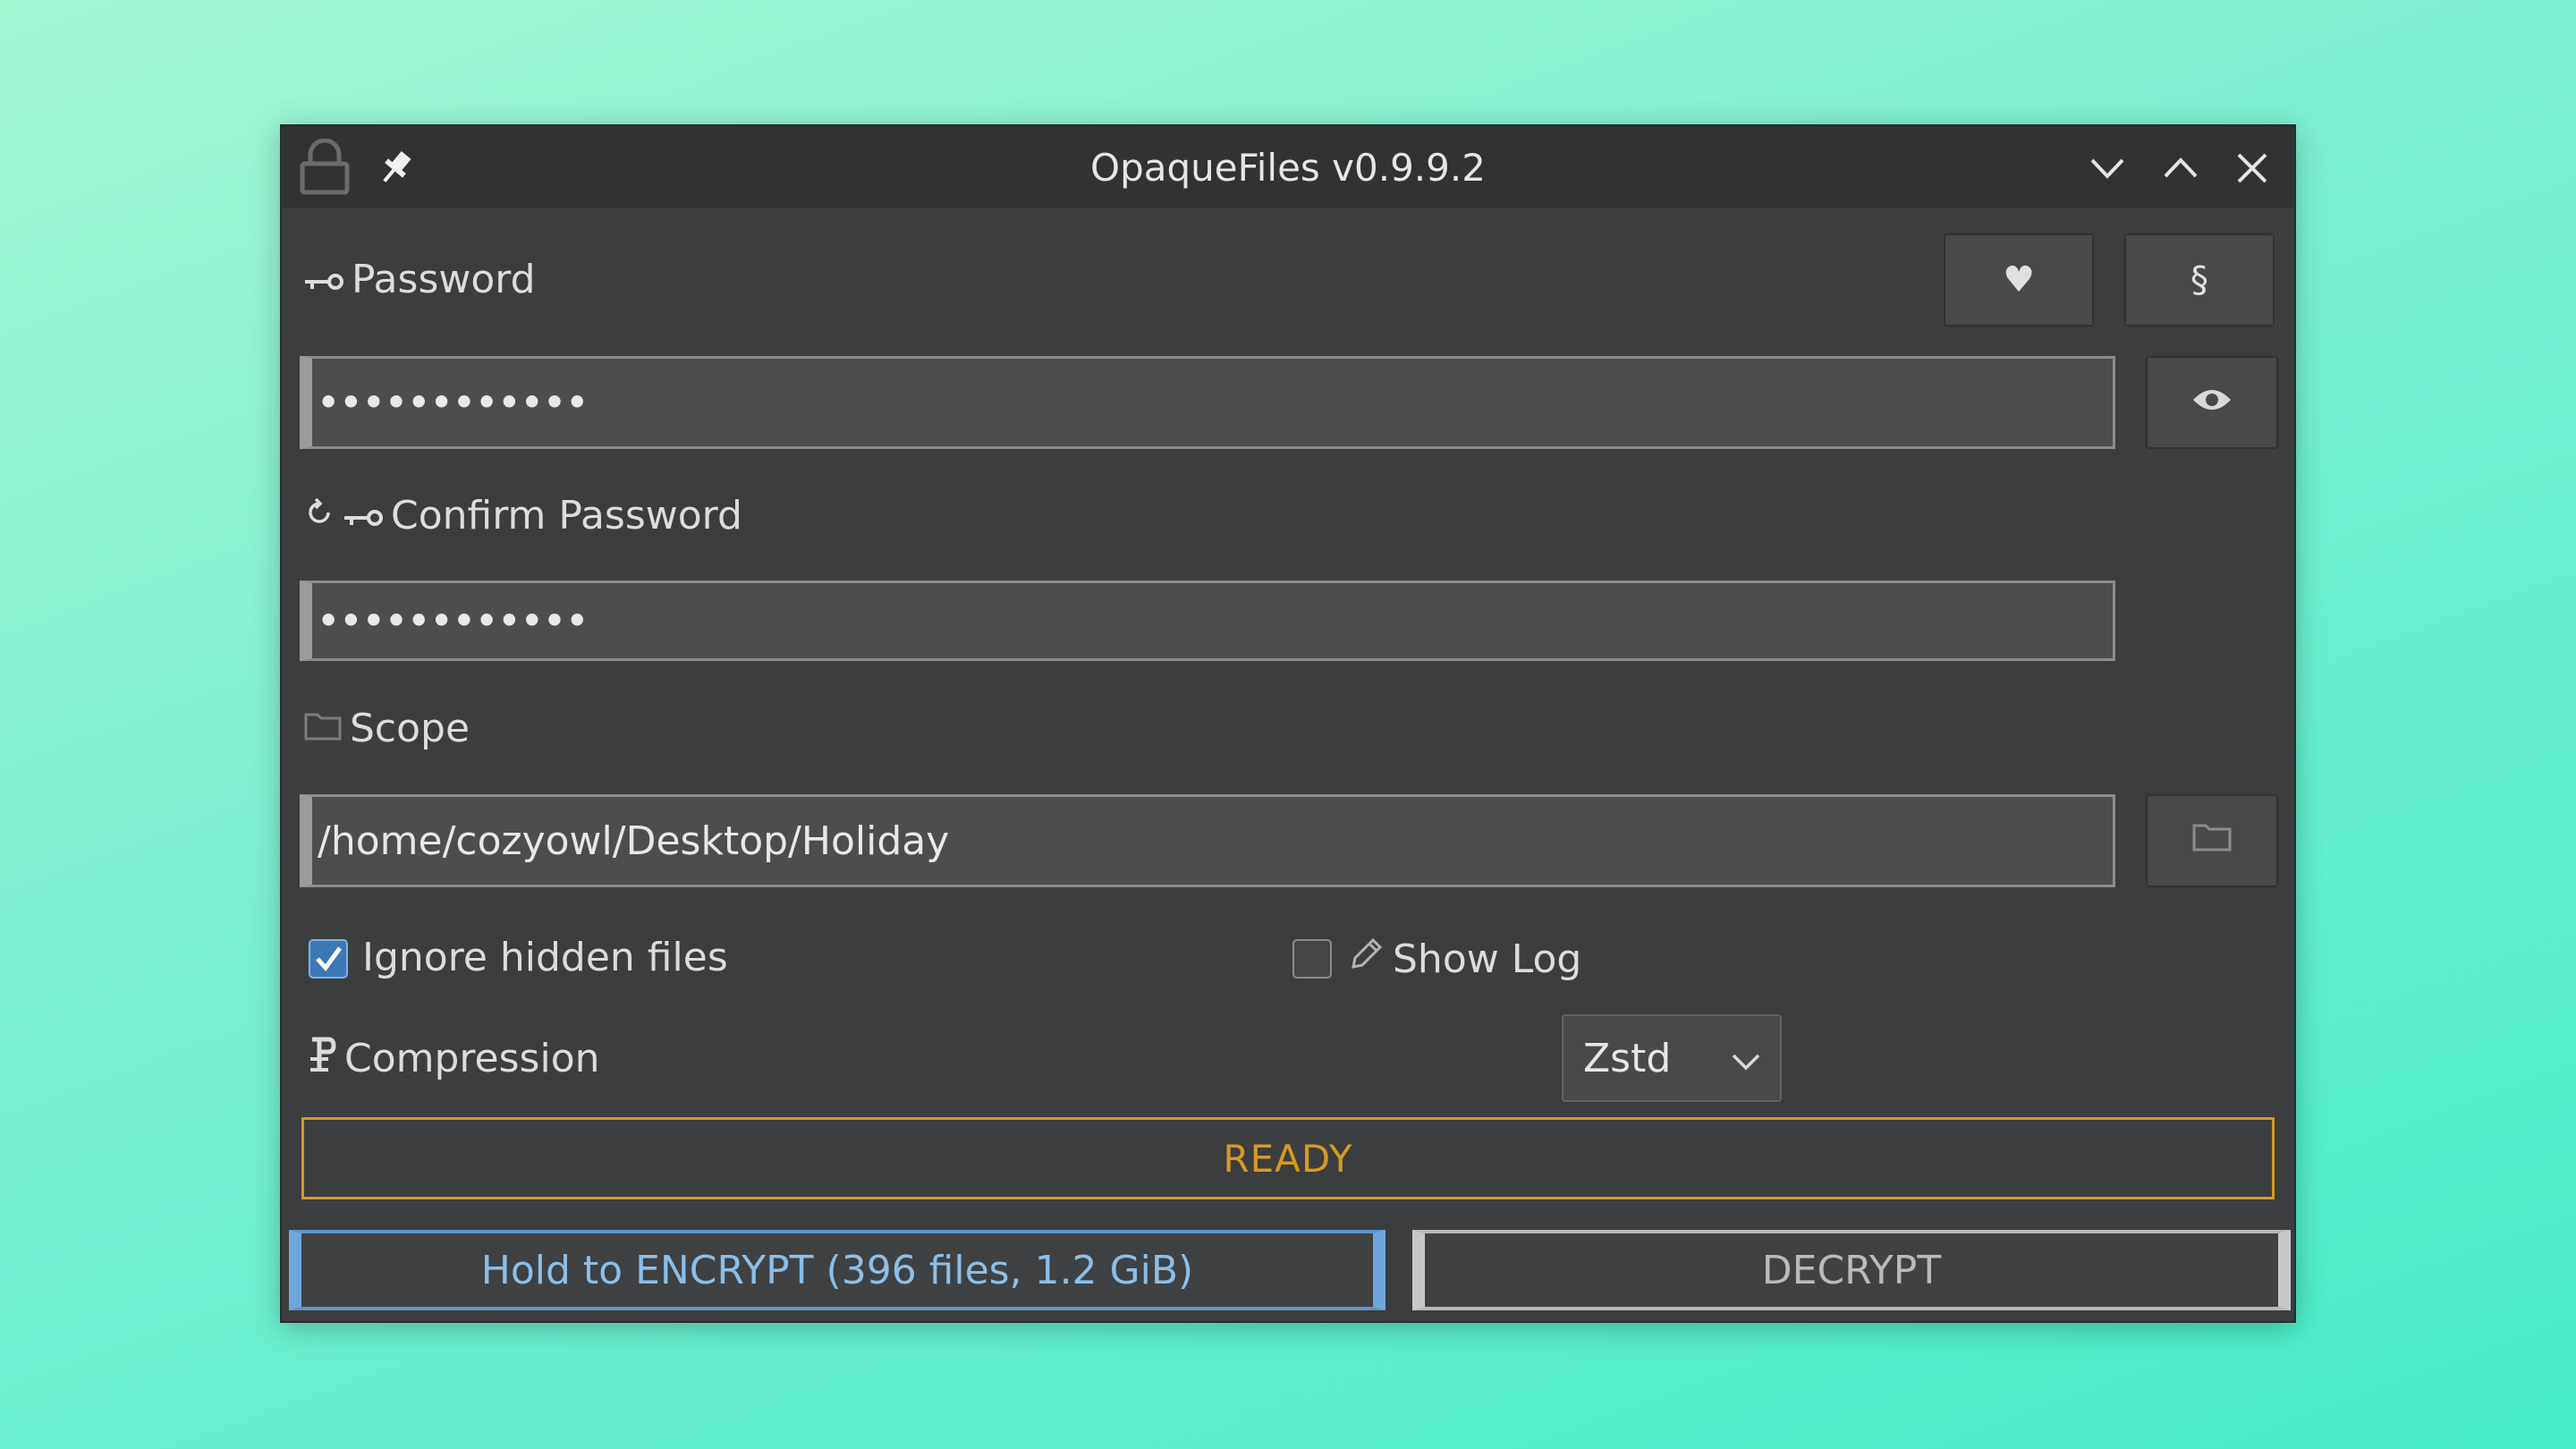  I want to click on show-log-checkbox, so click(1312, 959).